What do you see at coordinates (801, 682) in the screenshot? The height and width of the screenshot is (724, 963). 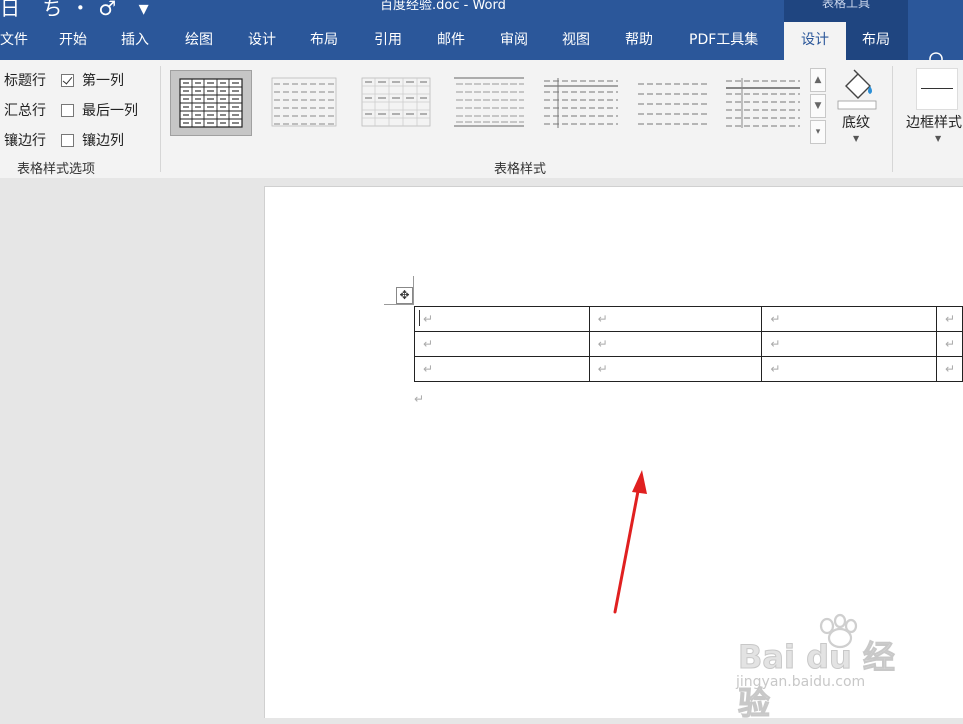 I see `watermark-url: jingyan.baidu.com` at bounding box center [801, 682].